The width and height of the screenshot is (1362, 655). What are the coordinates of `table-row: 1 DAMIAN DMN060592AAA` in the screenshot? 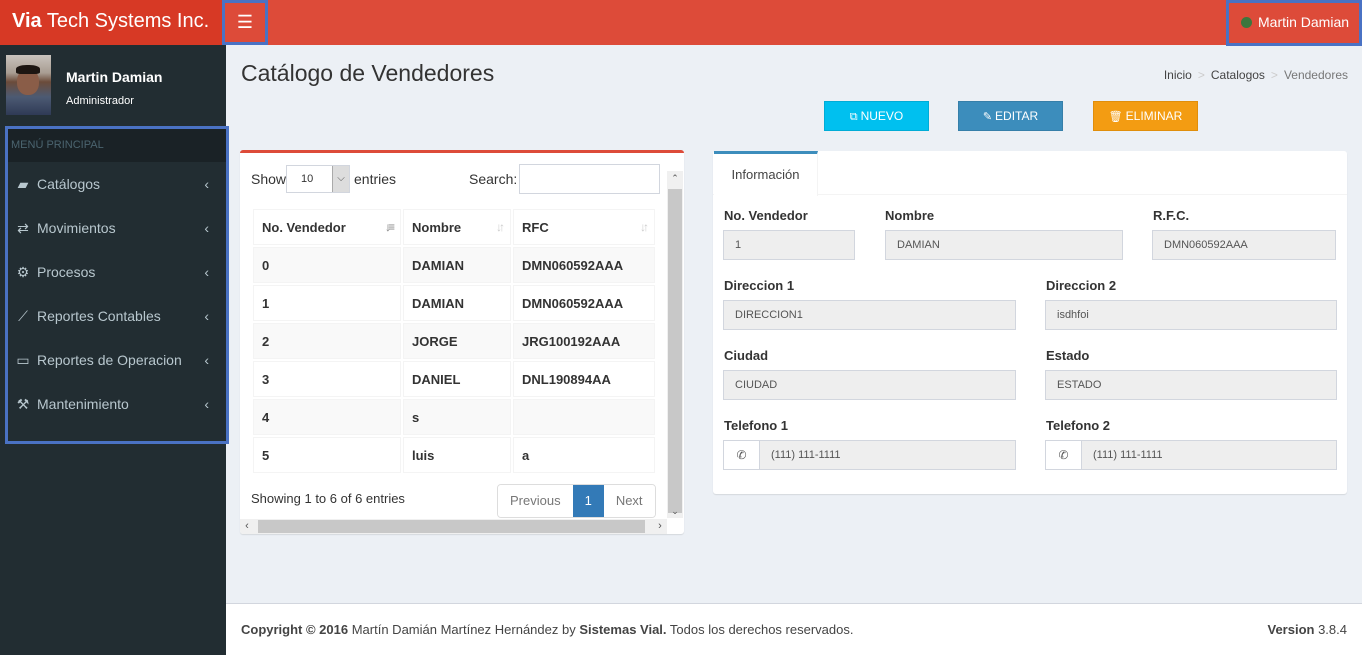 It's located at (454, 303).